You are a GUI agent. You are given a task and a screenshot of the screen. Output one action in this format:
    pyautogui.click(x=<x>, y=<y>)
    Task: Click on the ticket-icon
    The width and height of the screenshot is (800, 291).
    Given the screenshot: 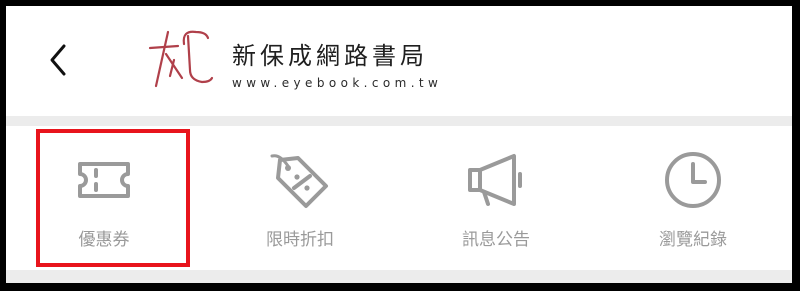 What is the action you would take?
    pyautogui.click(x=104, y=180)
    